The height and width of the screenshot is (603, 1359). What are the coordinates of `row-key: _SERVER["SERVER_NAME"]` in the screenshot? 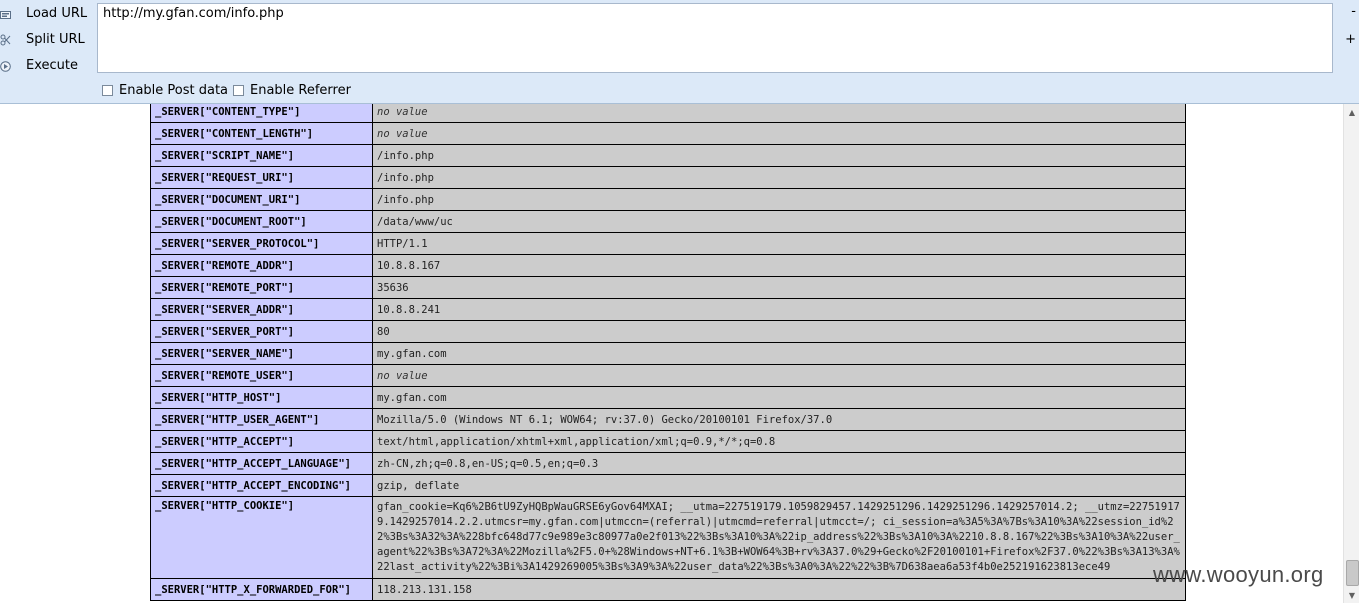 It's located at (261, 353).